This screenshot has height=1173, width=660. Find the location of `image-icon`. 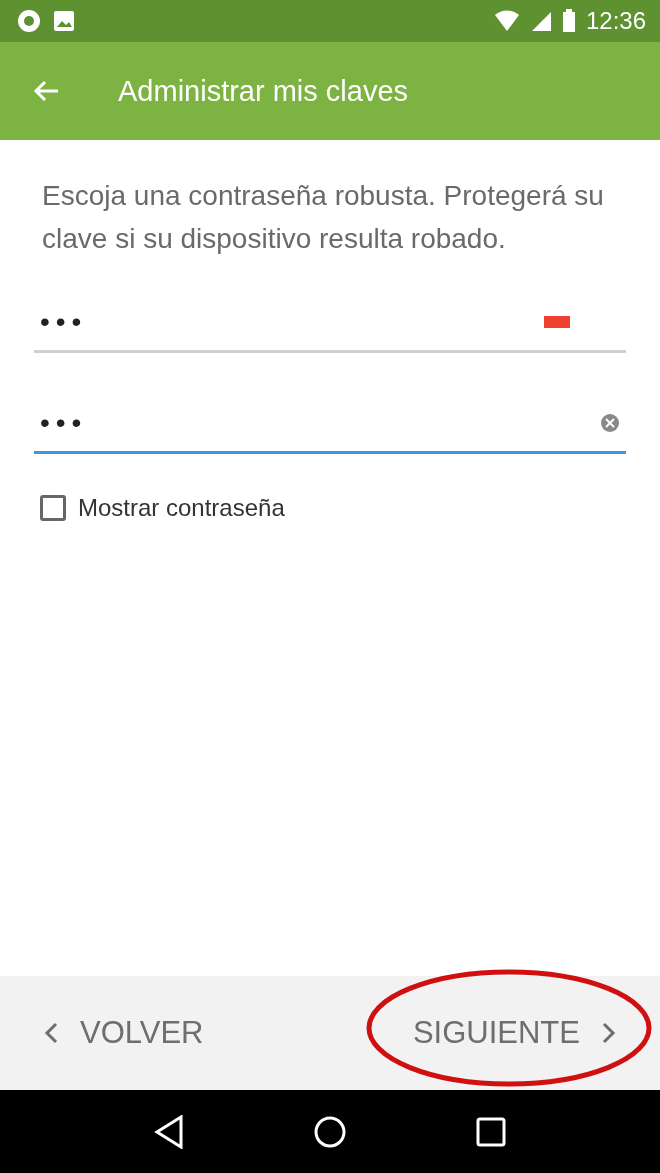

image-icon is located at coordinates (64, 21).